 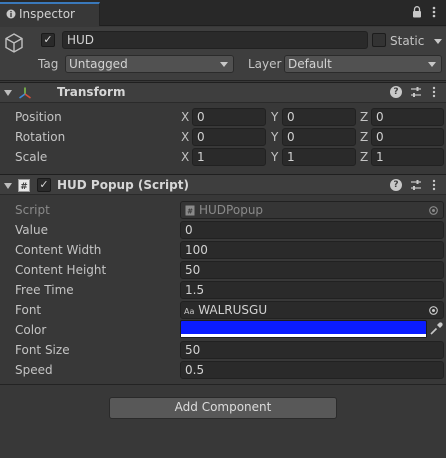 I want to click on font-label: Font, so click(x=28, y=310).